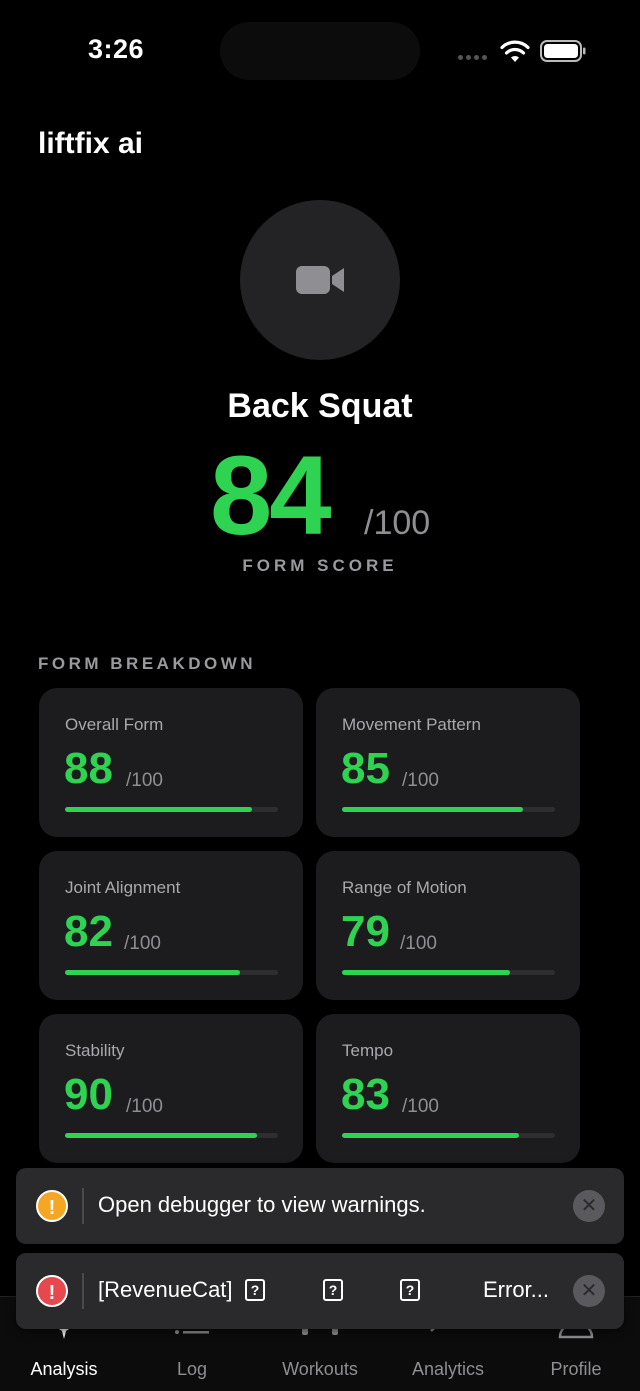 This screenshot has width=640, height=1391. What do you see at coordinates (472, 57) in the screenshot?
I see `cellular-signal-icon` at bounding box center [472, 57].